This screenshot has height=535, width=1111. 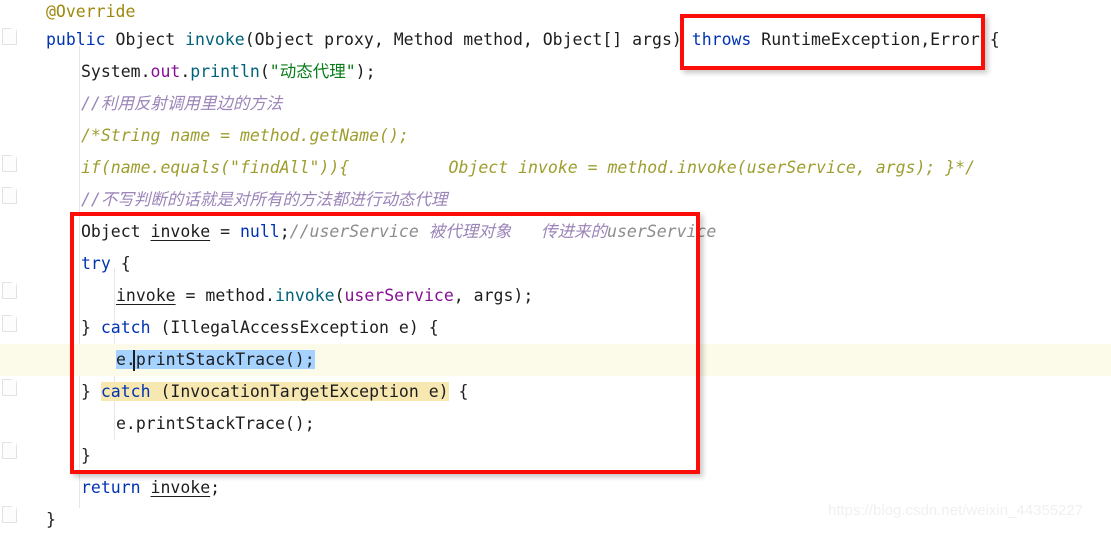 I want to click on code-token: Method, so click(x=423, y=39).